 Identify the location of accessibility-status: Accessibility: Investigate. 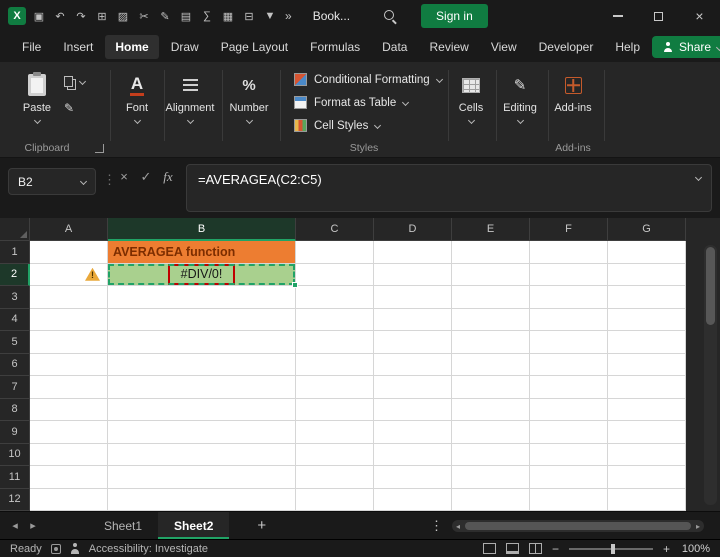
(148, 549).